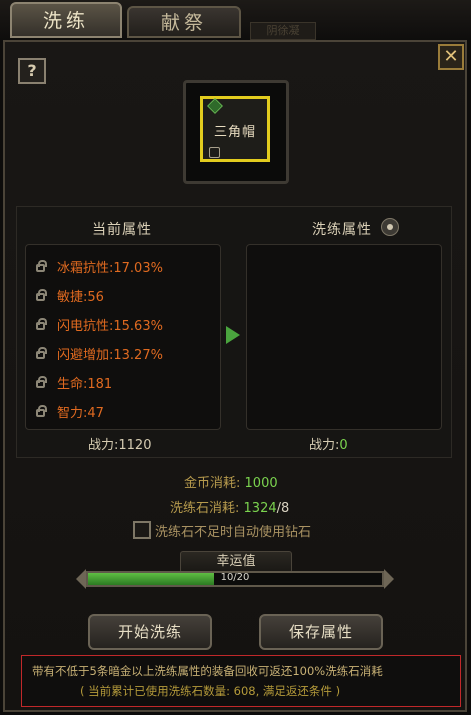 The image size is (471, 715). Describe the element at coordinates (210, 691) in the screenshot. I see `notice-line-2: ( 当前累计已使用洗练石数量: 608, 满足返还条件 )` at that location.